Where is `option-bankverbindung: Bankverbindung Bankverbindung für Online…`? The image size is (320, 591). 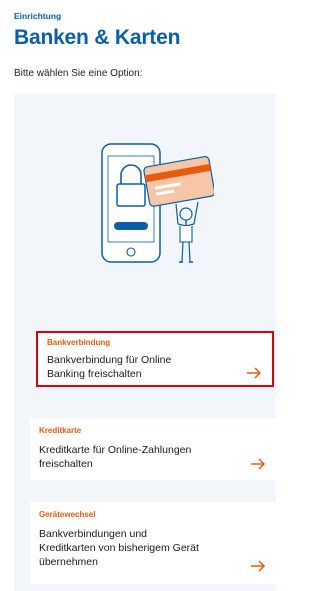 option-bankverbindung: Bankverbindung Bankverbindung für Online… is located at coordinates (155, 359).